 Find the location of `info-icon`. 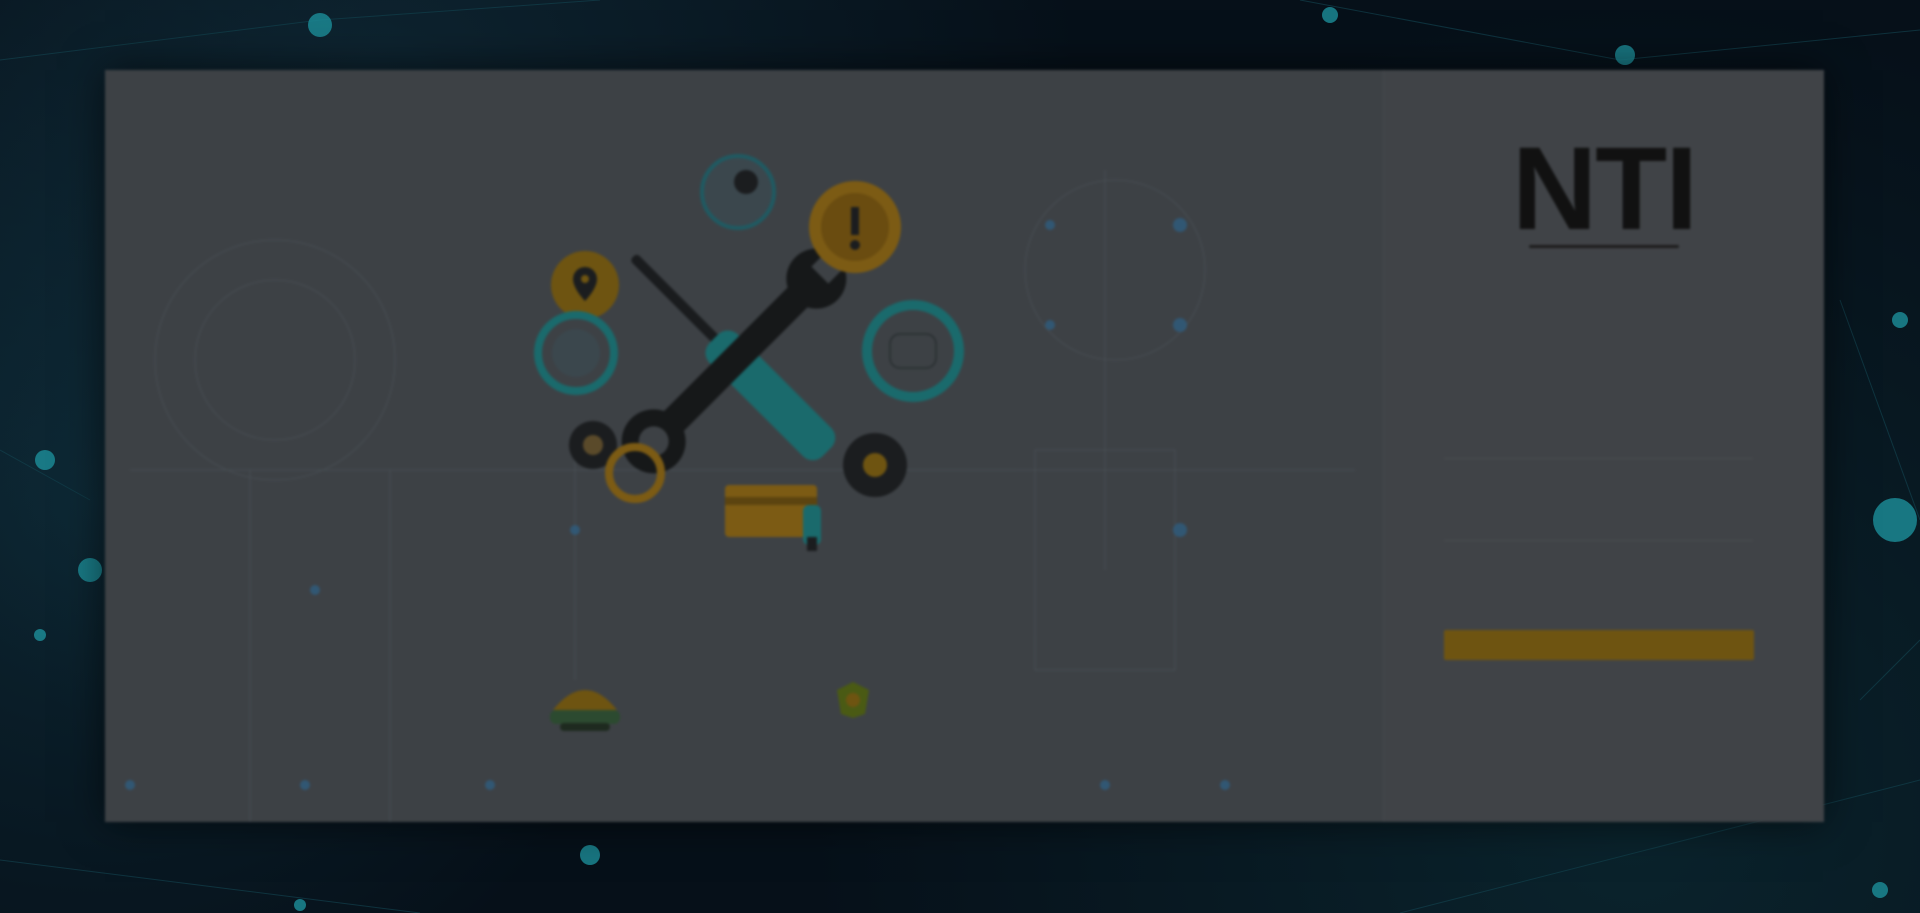

info-icon is located at coordinates (855, 227).